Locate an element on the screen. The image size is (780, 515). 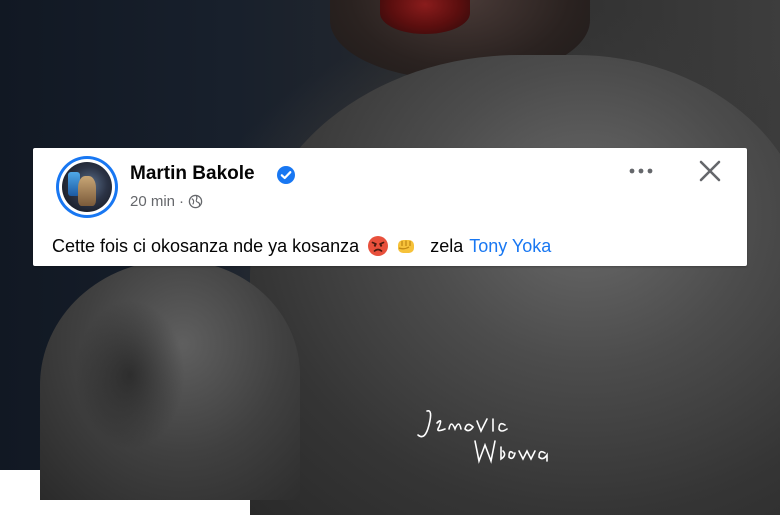
oncoming-fist-icon is located at coordinates (406, 246).